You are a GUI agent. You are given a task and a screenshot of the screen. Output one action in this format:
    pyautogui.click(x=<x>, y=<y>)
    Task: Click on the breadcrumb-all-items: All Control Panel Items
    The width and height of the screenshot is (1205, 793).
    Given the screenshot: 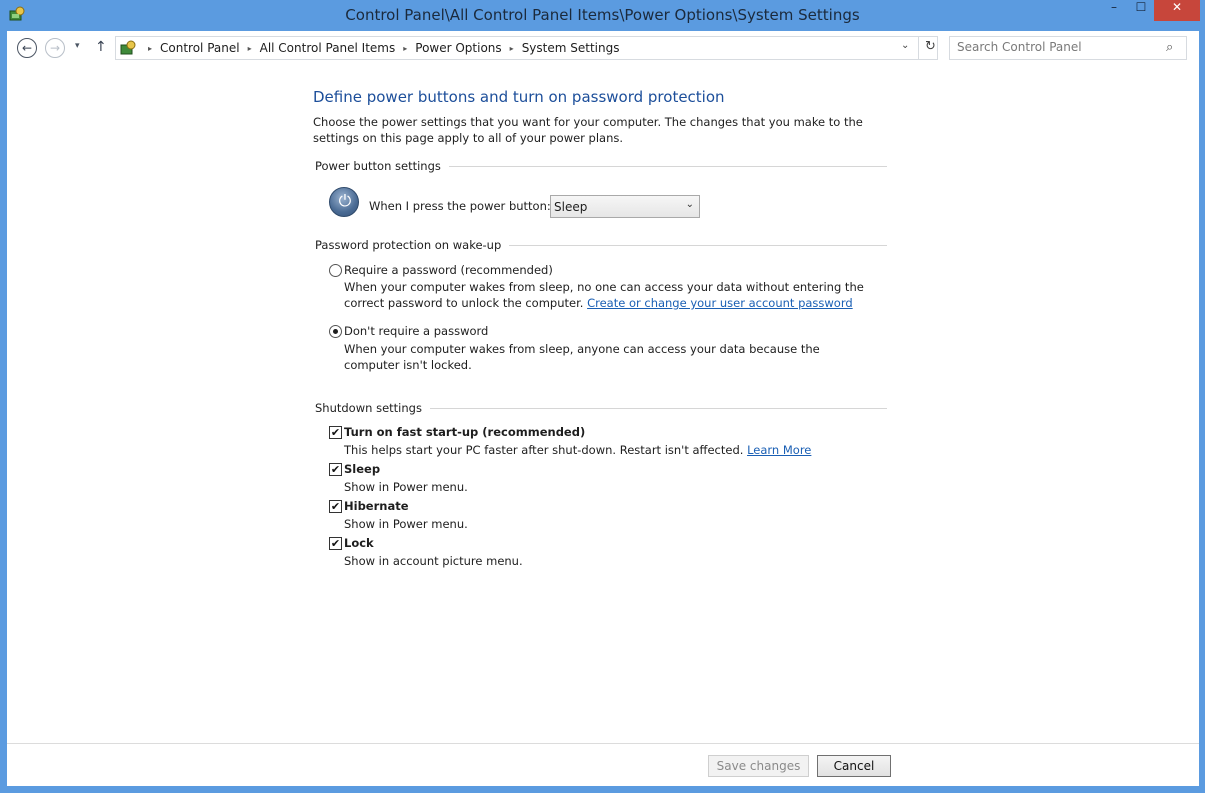 What is the action you would take?
    pyautogui.click(x=328, y=48)
    